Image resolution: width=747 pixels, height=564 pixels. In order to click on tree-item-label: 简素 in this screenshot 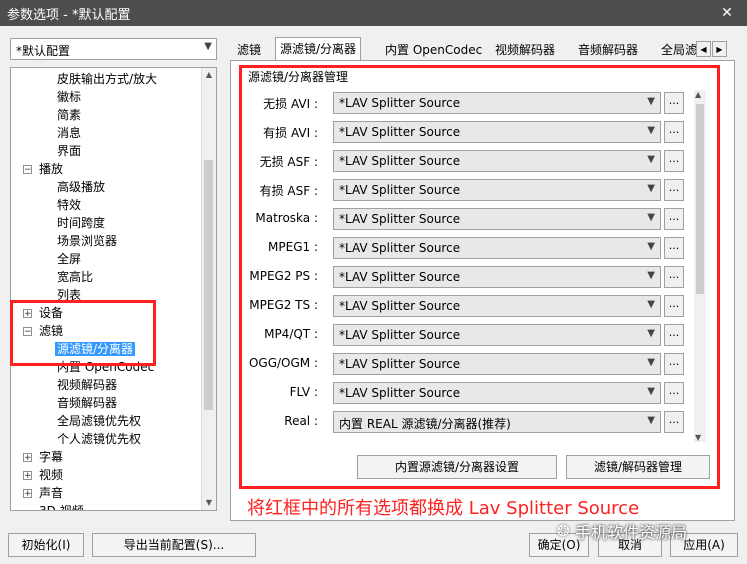, I will do `click(69, 115)`.